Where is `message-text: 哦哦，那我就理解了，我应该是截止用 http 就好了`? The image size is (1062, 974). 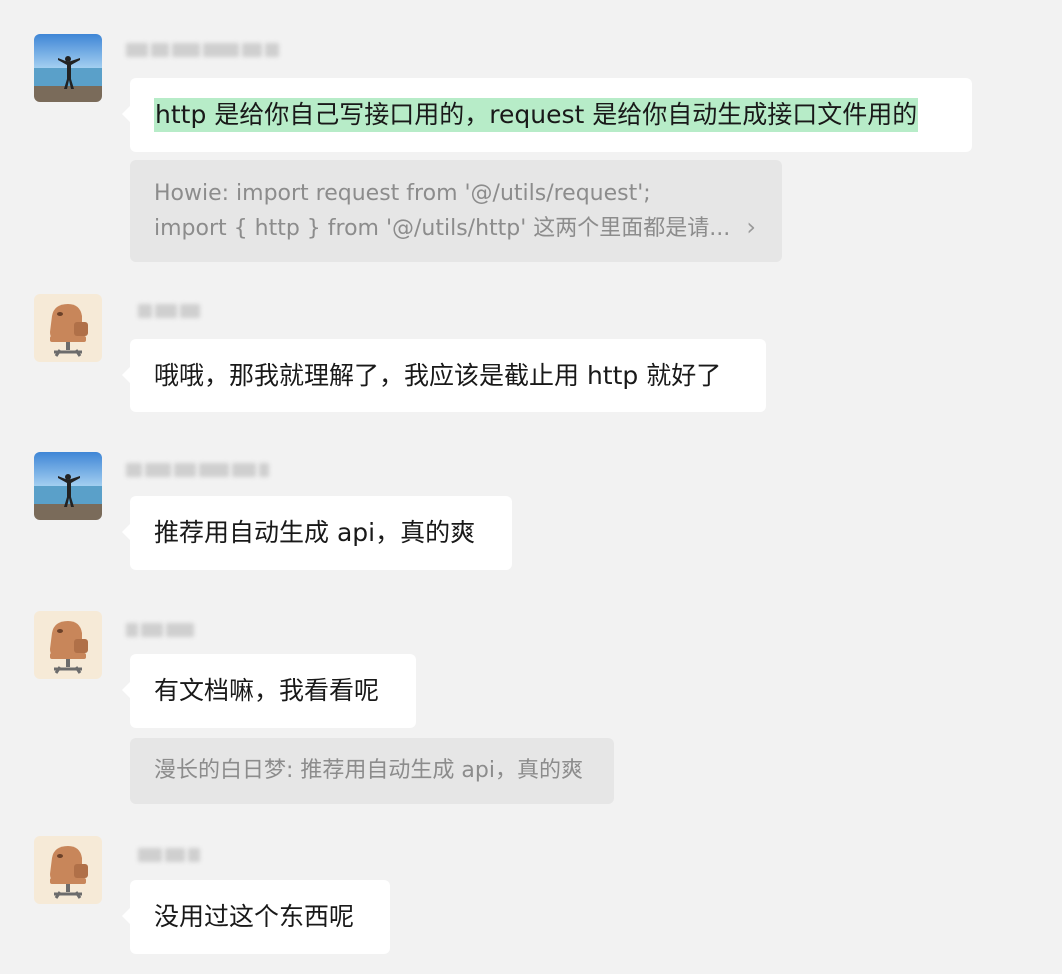 message-text: 哦哦，那我就理解了，我应该是截止用 http 就好了 is located at coordinates (438, 375).